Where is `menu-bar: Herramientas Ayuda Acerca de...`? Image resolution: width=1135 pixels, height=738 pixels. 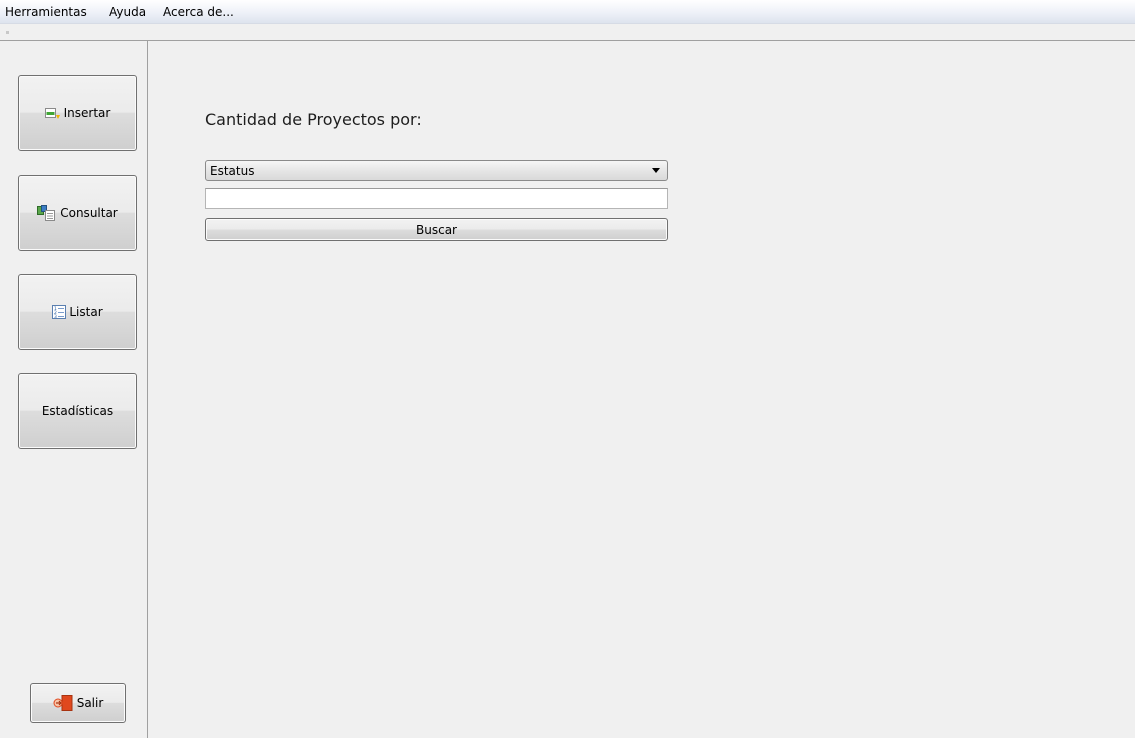 menu-bar: Herramientas Ayuda Acerca de... is located at coordinates (567, 12).